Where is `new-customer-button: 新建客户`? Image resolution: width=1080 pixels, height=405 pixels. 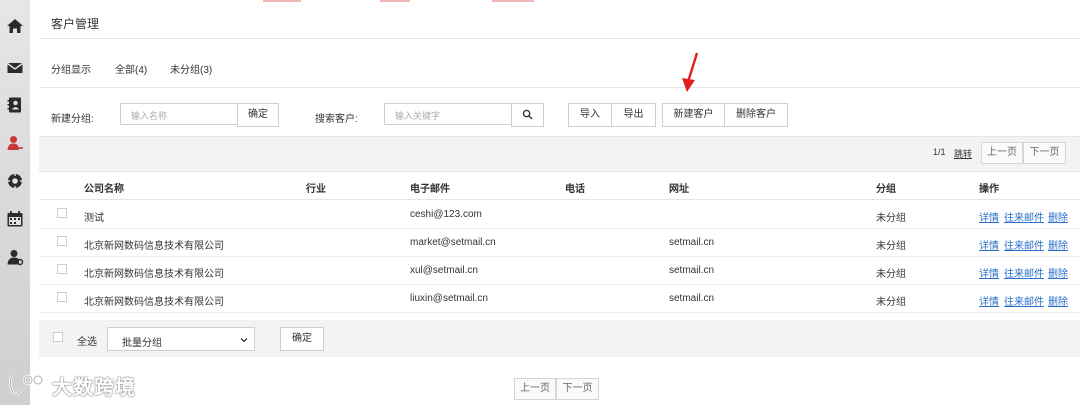
new-customer-button: 新建客户 is located at coordinates (693, 115).